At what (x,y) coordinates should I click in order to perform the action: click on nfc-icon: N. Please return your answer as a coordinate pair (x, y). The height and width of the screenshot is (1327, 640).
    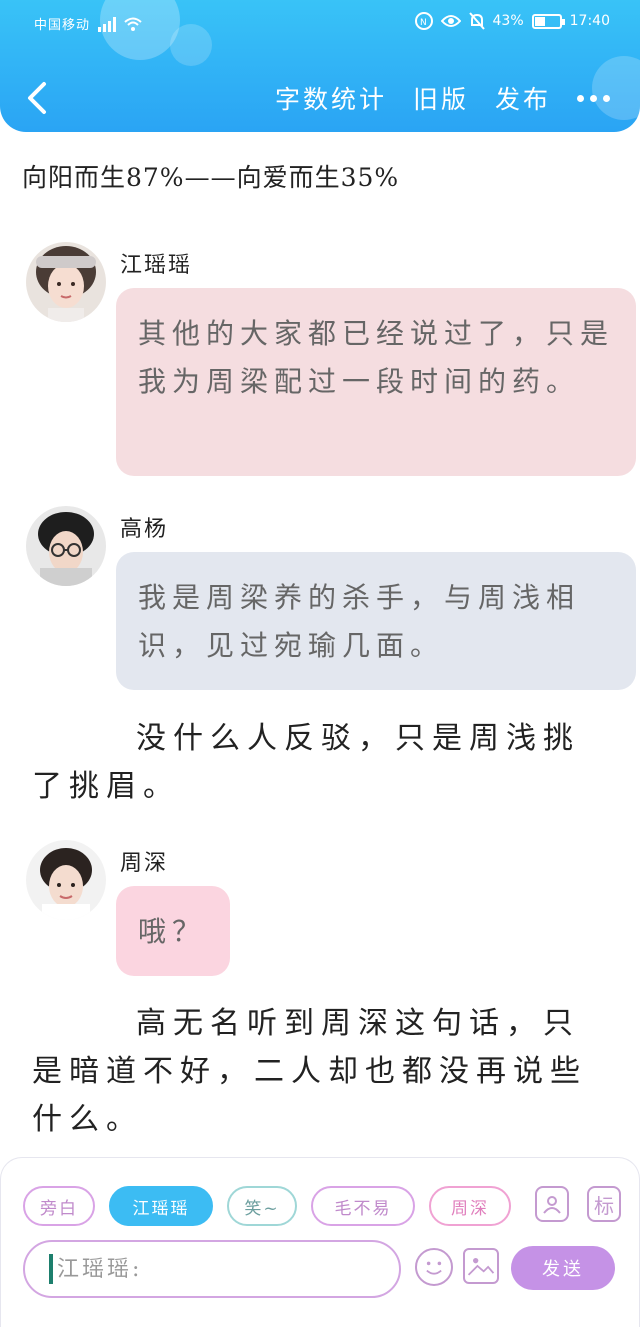
    Looking at the image, I should click on (423, 21).